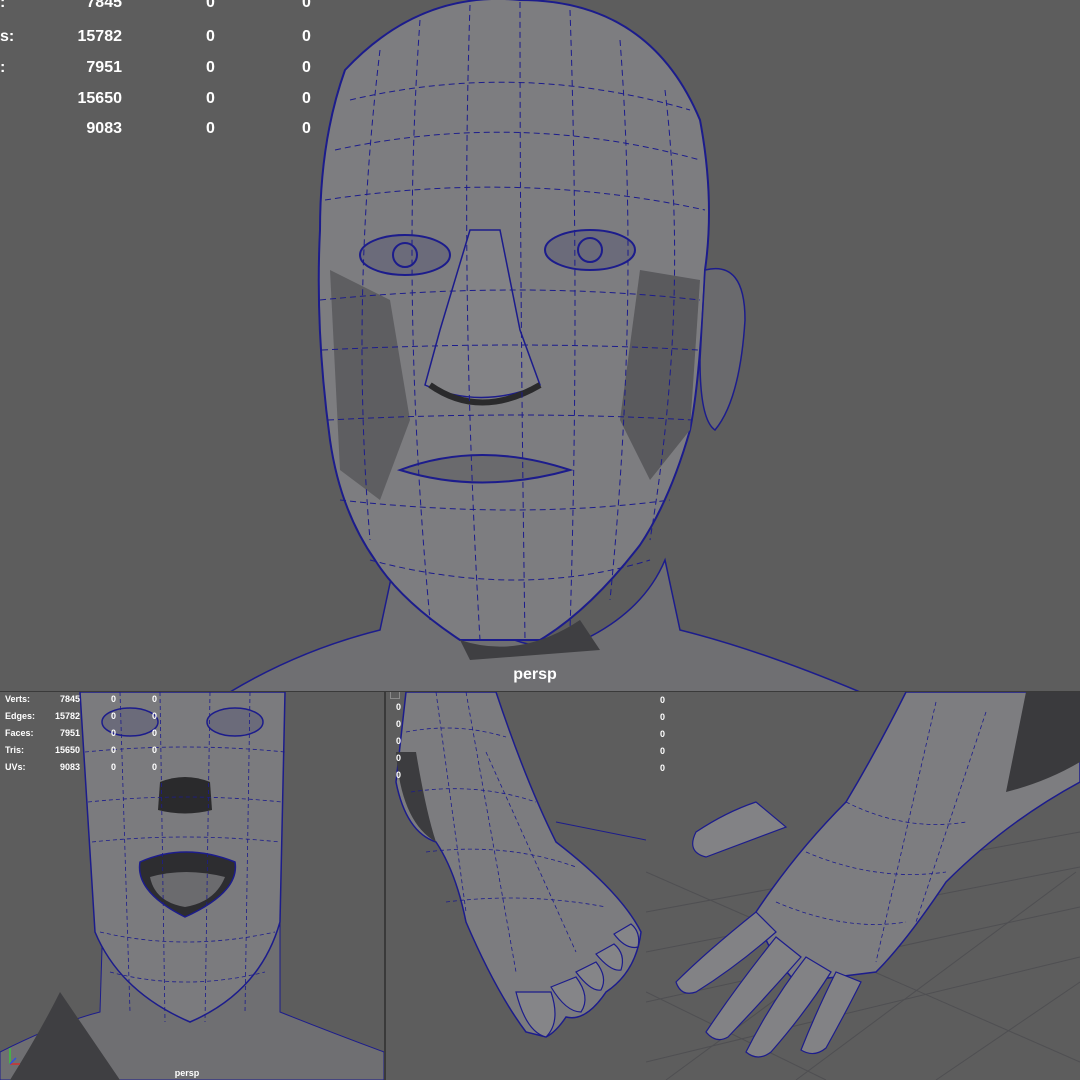  Describe the element at coordinates (81, 750) in the screenshot. I see `hud-row: Tris: 15650 0 0` at that location.